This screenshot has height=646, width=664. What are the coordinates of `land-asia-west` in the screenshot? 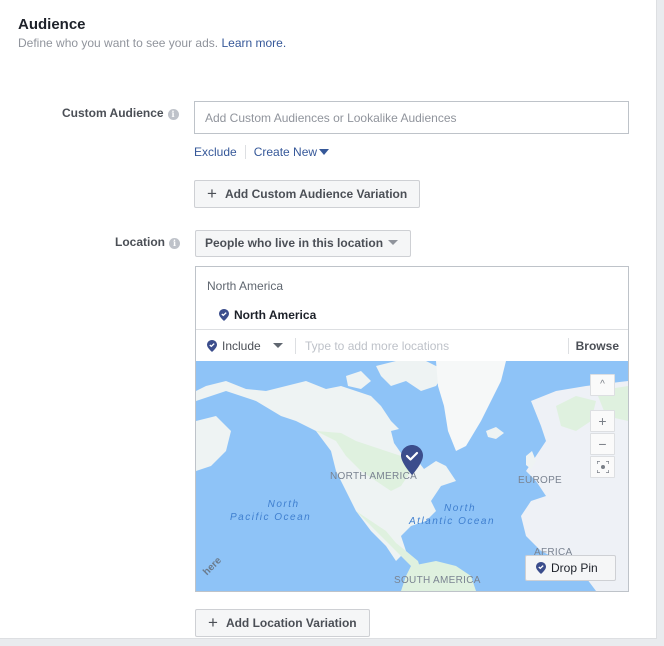 It's located at (213, 443).